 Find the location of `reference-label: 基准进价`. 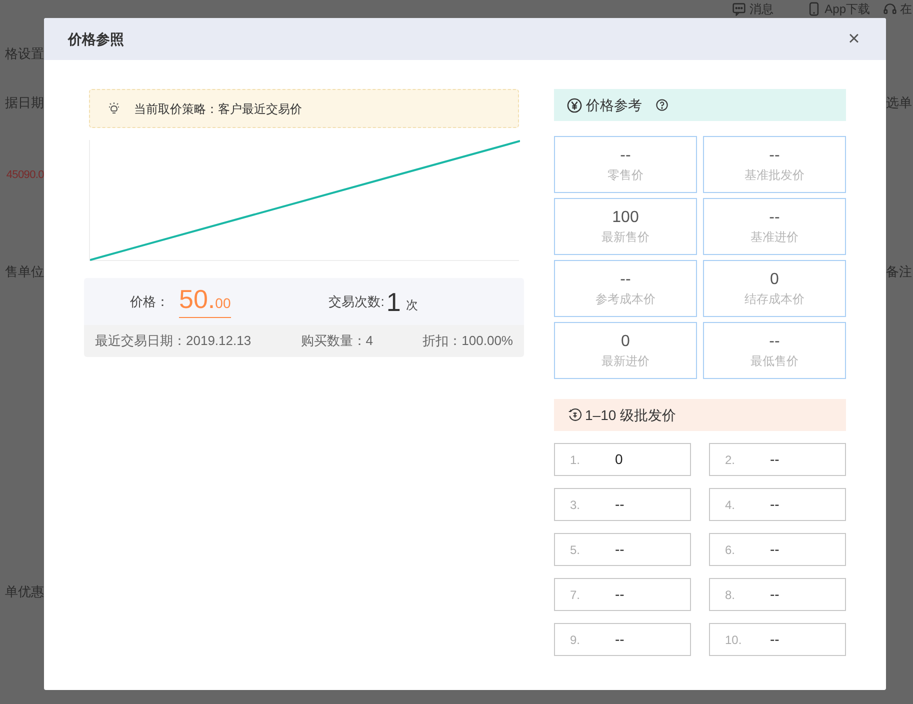

reference-label: 基准进价 is located at coordinates (774, 237).